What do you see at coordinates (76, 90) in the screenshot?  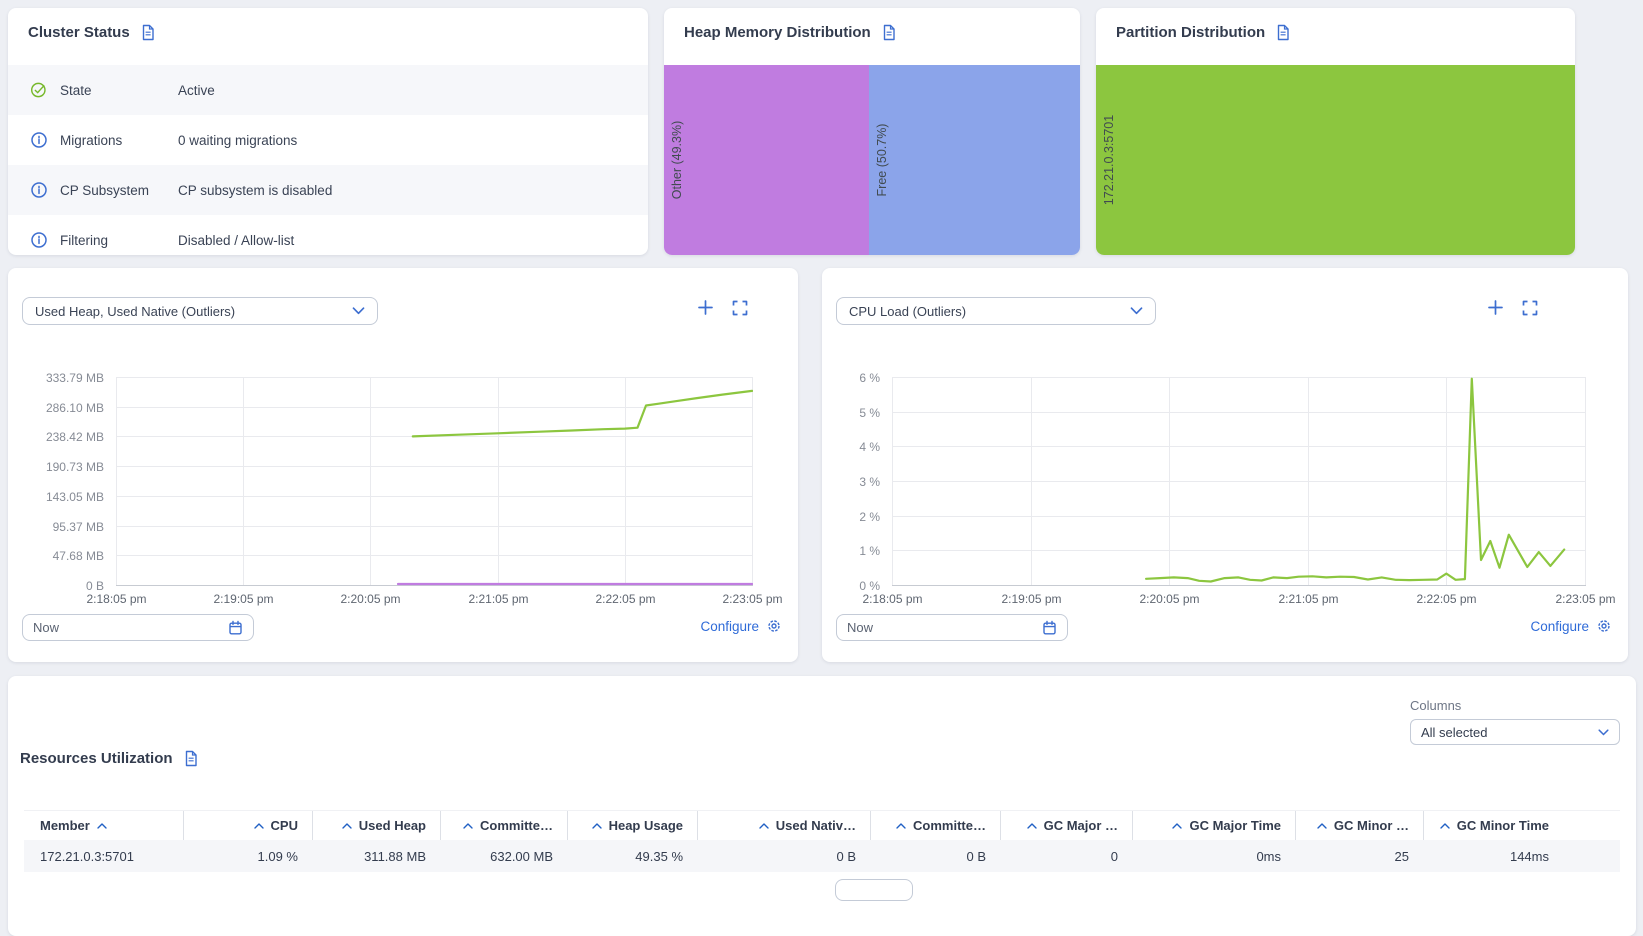 I see `status-label: State` at bounding box center [76, 90].